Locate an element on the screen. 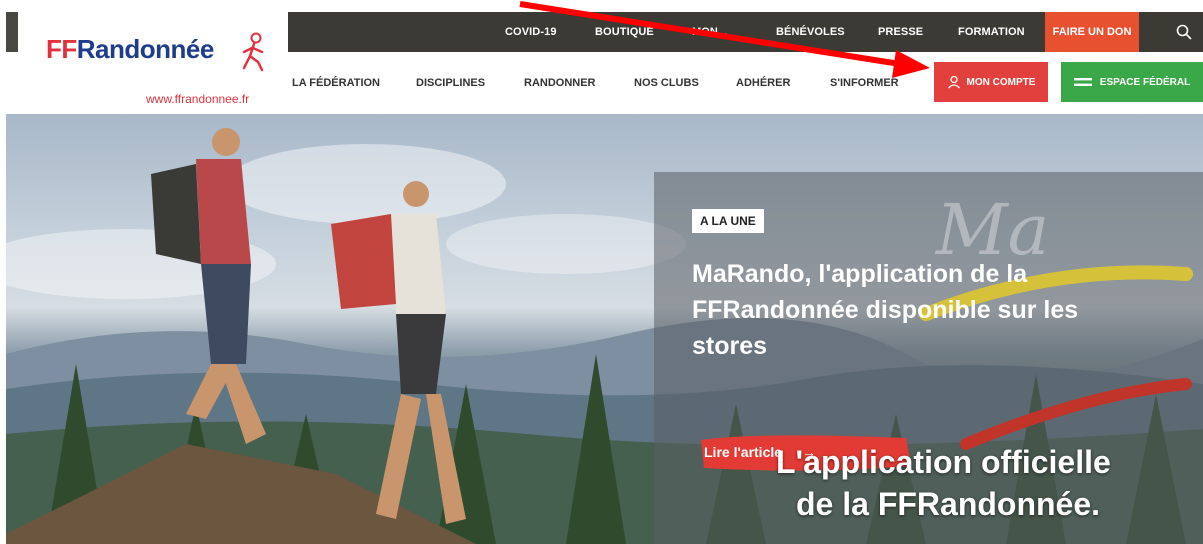 Image resolution: width=1203 pixels, height=544 pixels. logo-wordmark: FFRandonnée is located at coordinates (130, 49).